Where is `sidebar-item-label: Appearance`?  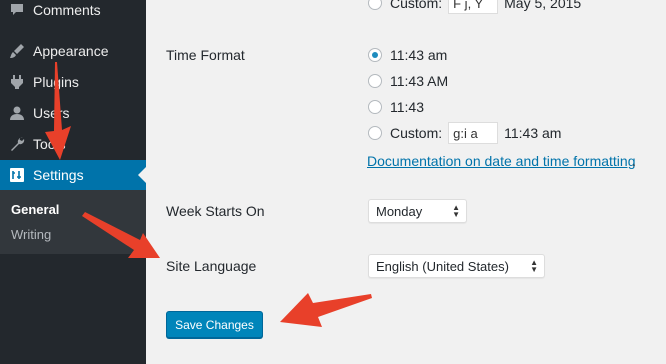
sidebar-item-label: Appearance is located at coordinates (71, 51).